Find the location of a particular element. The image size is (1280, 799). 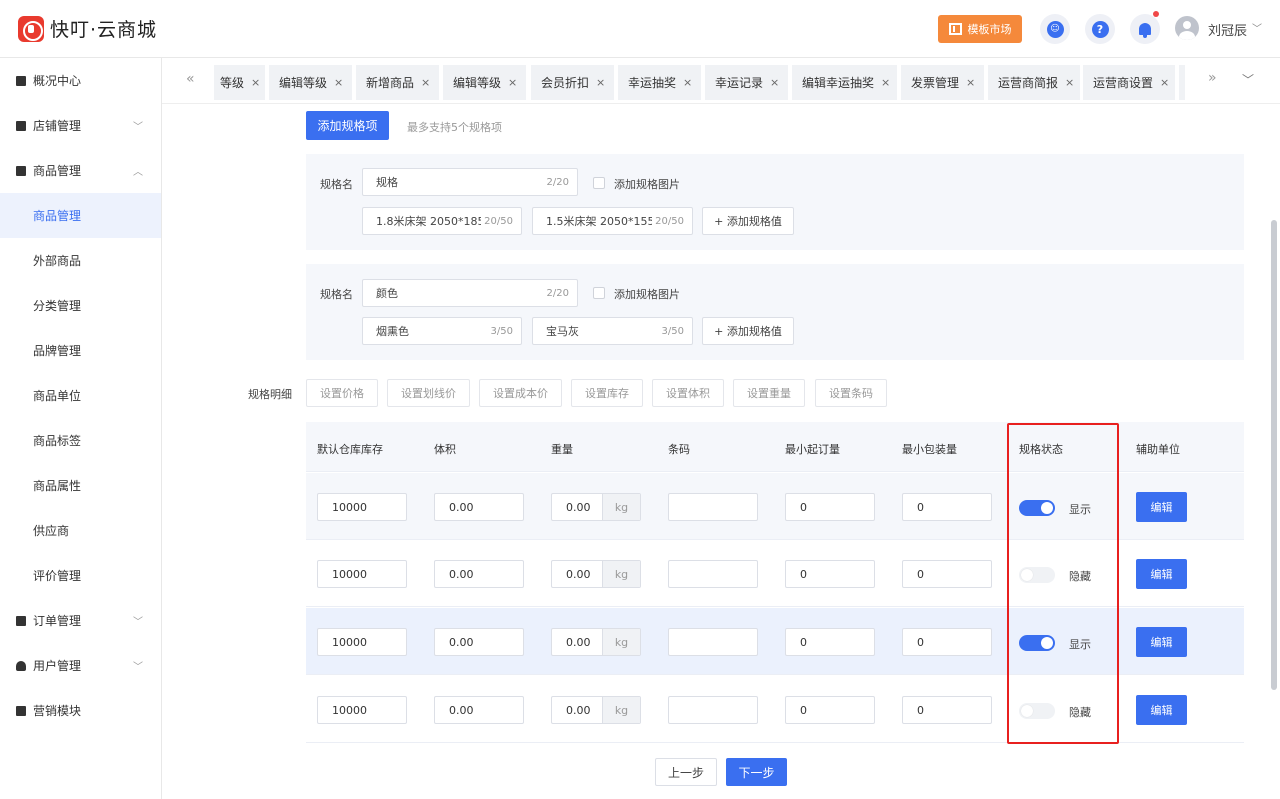

spec-value-input: 1.8米床架 2050*1850* 20/50 is located at coordinates (442, 221).